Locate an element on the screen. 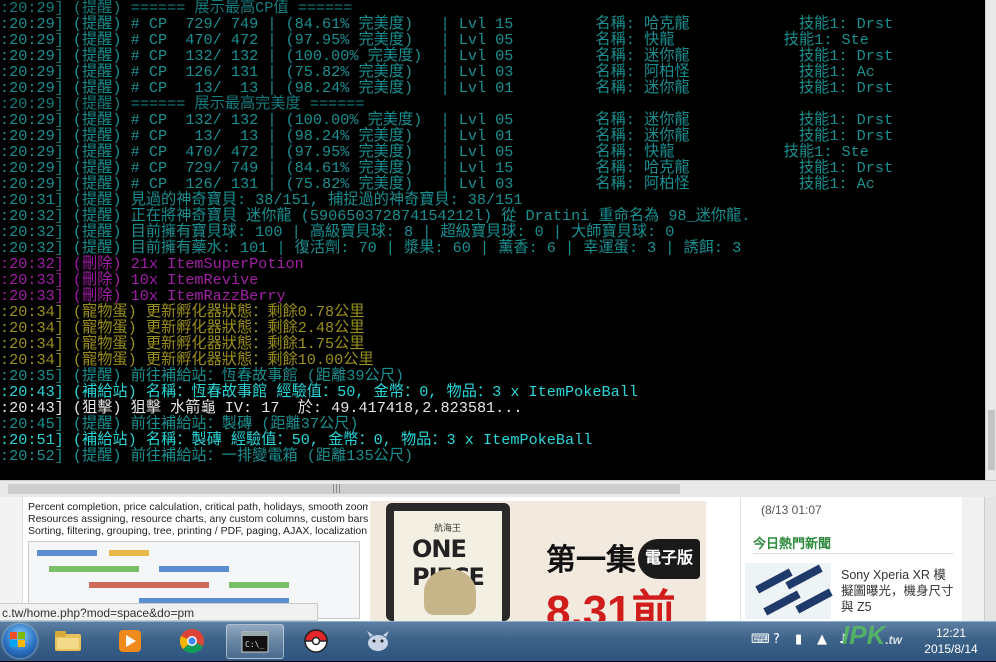 The width and height of the screenshot is (996, 662). taskbar-explorer is located at coordinates (69, 641).